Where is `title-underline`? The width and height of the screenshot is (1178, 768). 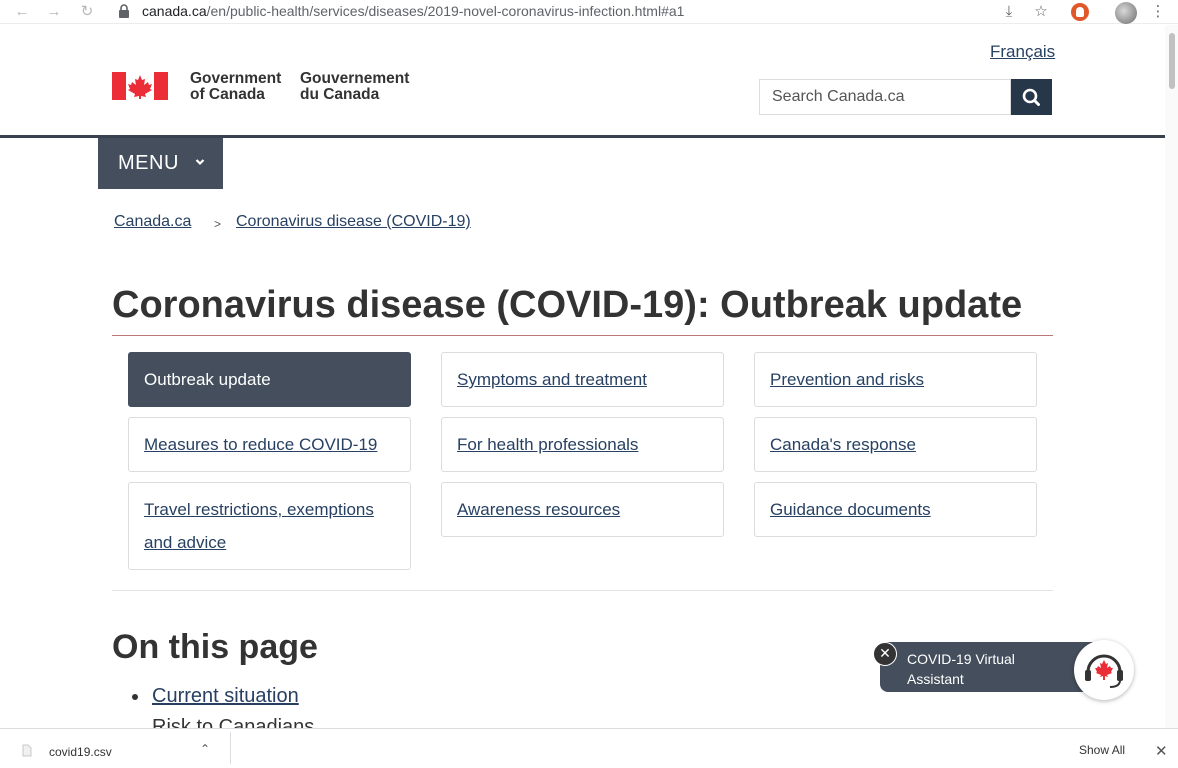
title-underline is located at coordinates (582, 335).